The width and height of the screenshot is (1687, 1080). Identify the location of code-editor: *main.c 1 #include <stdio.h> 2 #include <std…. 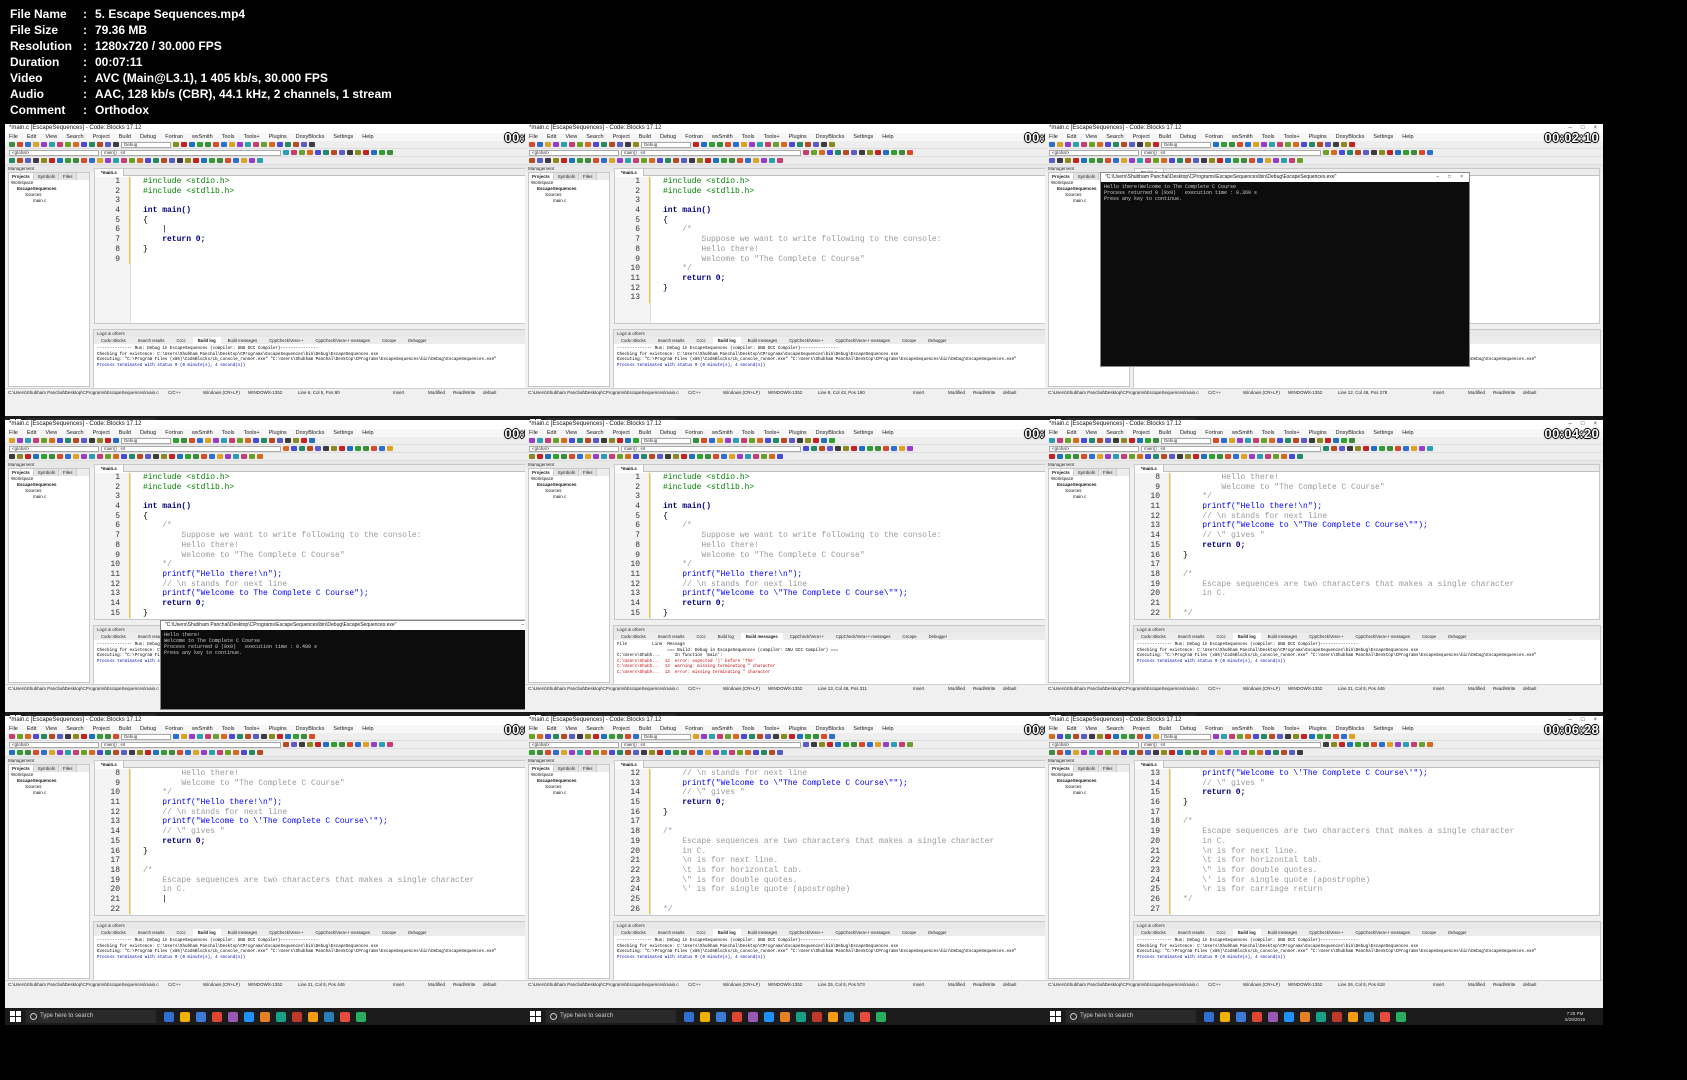
(327, 246).